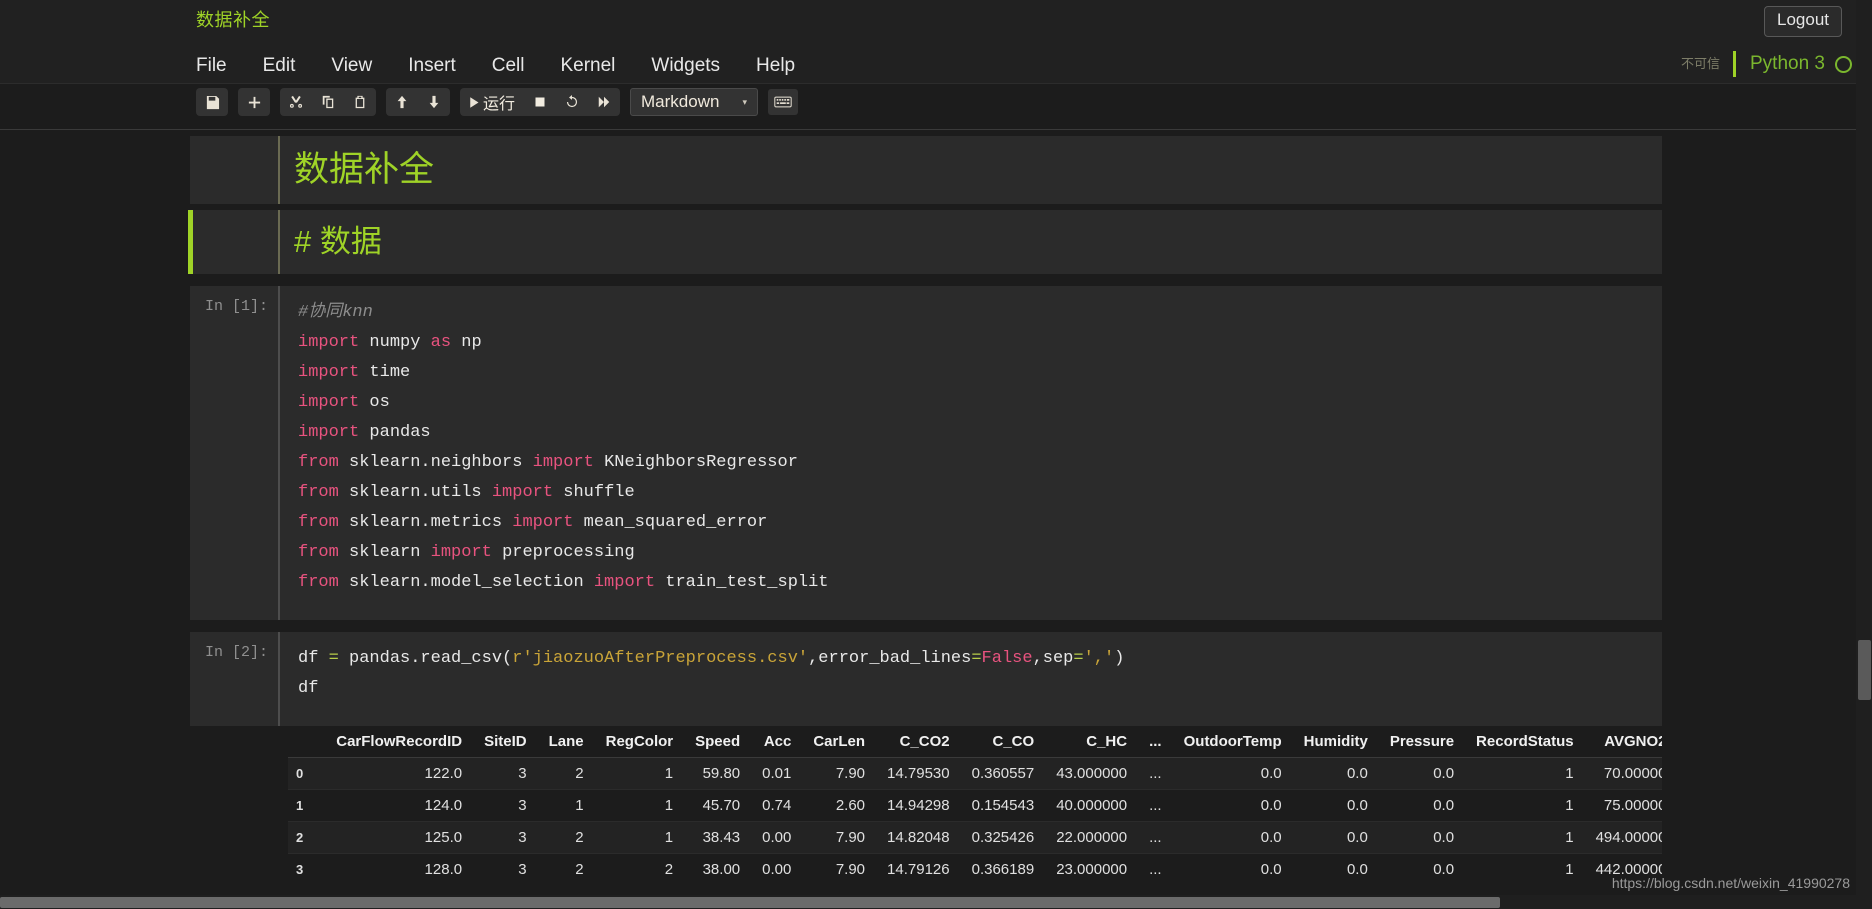 This screenshot has height=909, width=1872. I want to click on dataframe-row-index: 1, so click(300, 805).